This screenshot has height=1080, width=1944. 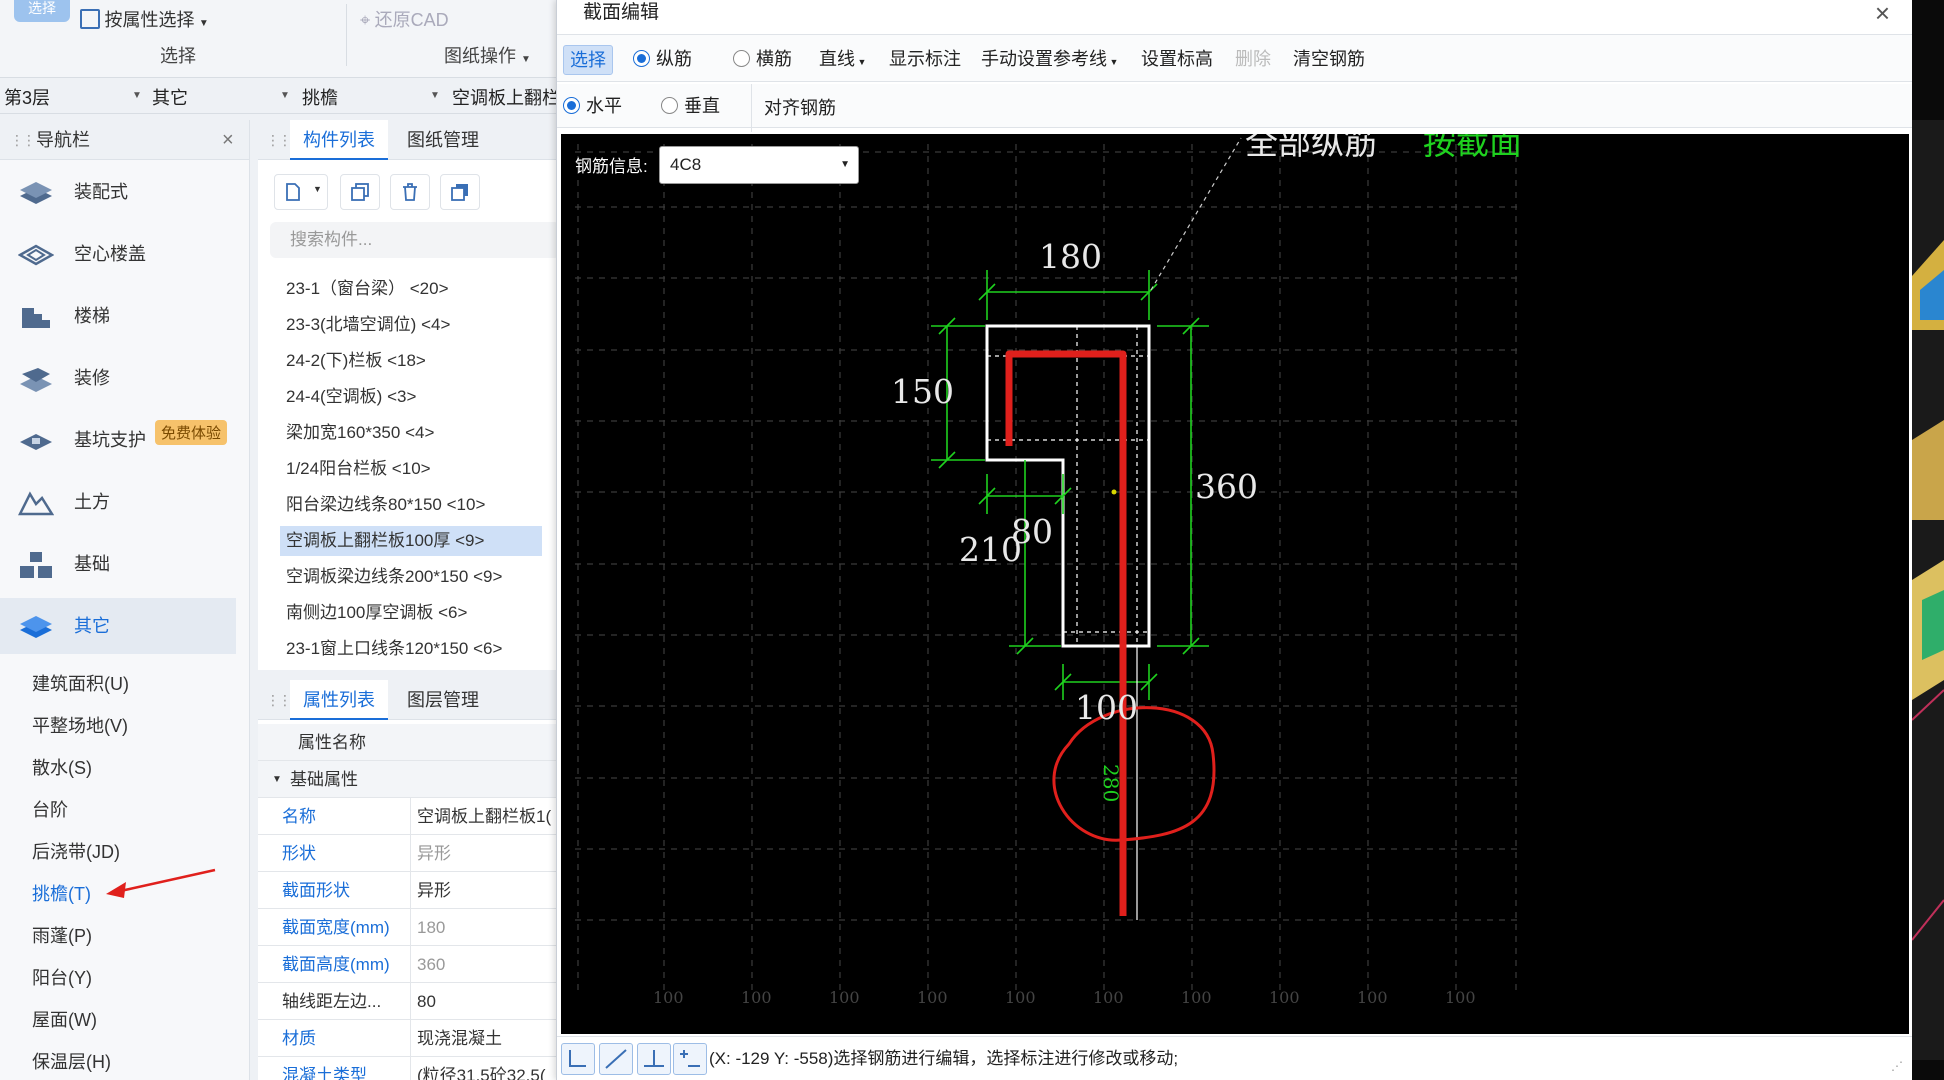 I want to click on rebar-info-select: 4C8 ▼, so click(x=759, y=165).